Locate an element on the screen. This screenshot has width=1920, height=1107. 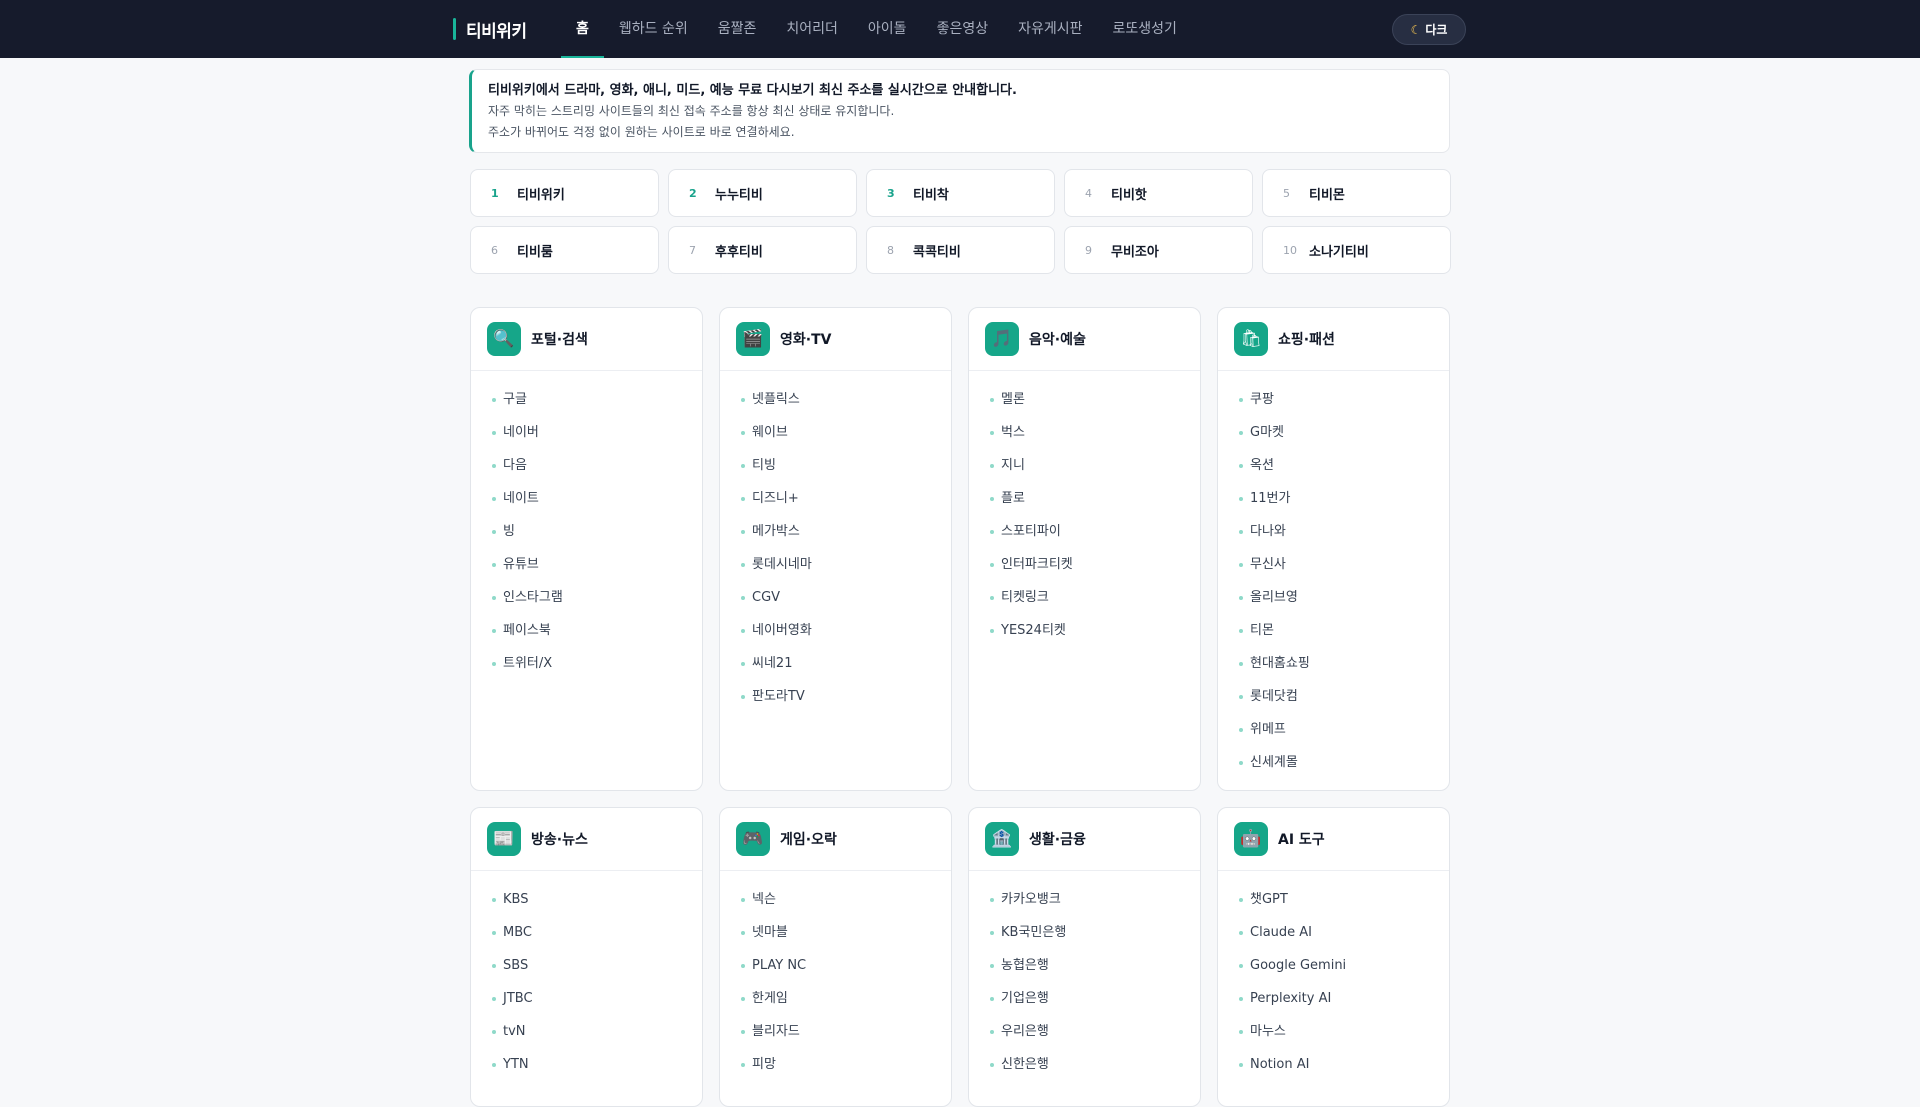
category-link: 메가박스 is located at coordinates (835, 531).